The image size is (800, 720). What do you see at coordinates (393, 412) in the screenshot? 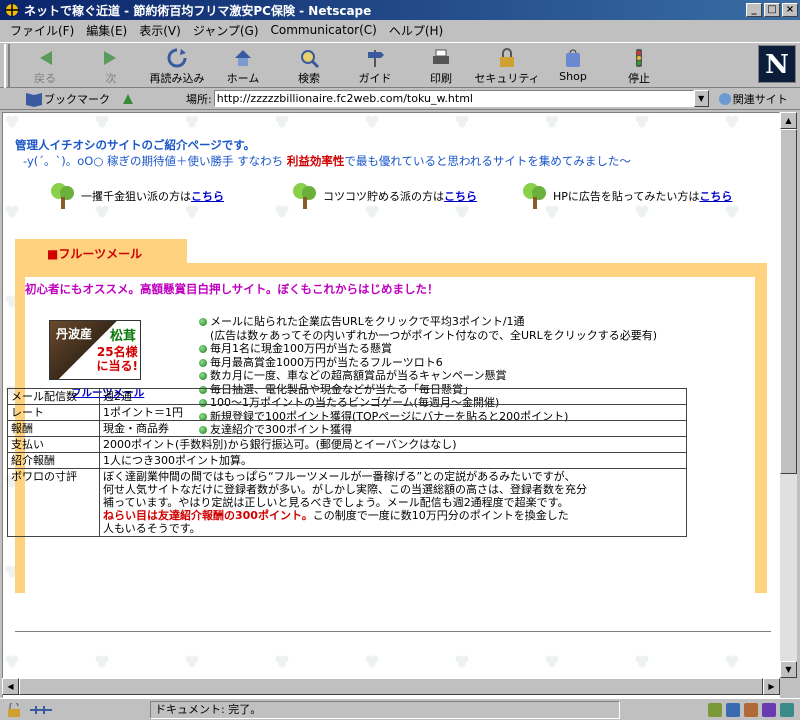
I see `table-value: 1ポイント＝1円` at bounding box center [393, 412].